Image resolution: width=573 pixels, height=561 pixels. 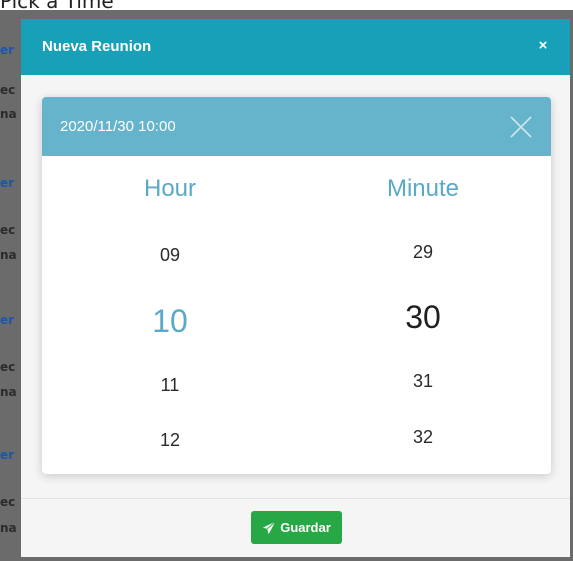 I want to click on minute-option: 31, so click(x=423, y=381).